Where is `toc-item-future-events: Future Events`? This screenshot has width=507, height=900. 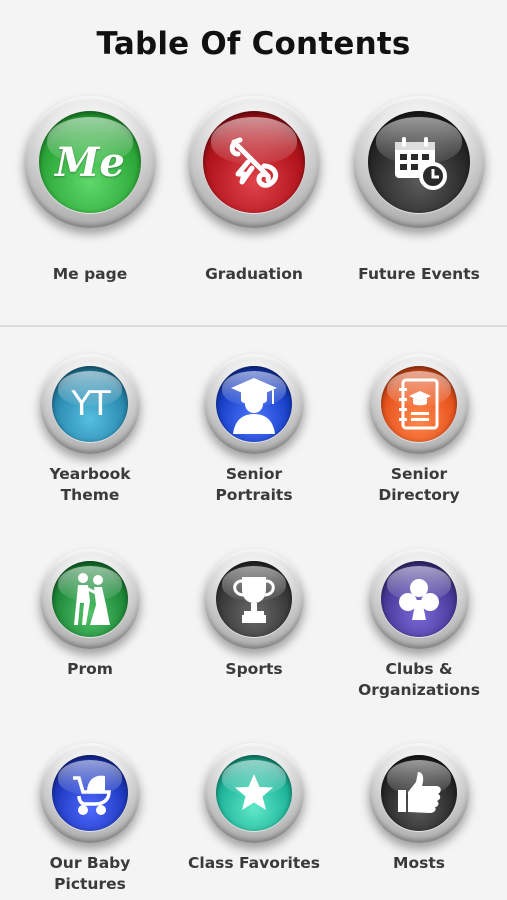 toc-item-future-events: Future Events is located at coordinates (419, 190).